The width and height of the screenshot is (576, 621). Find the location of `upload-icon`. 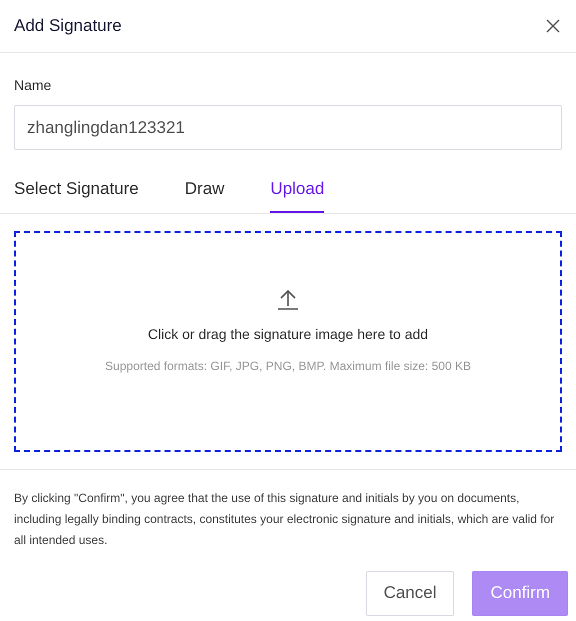

upload-icon is located at coordinates (288, 299).